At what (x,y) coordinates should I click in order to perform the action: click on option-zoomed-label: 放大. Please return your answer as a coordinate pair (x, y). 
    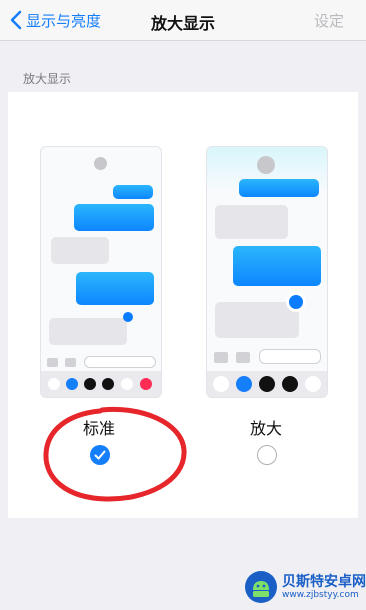
    Looking at the image, I should click on (266, 427).